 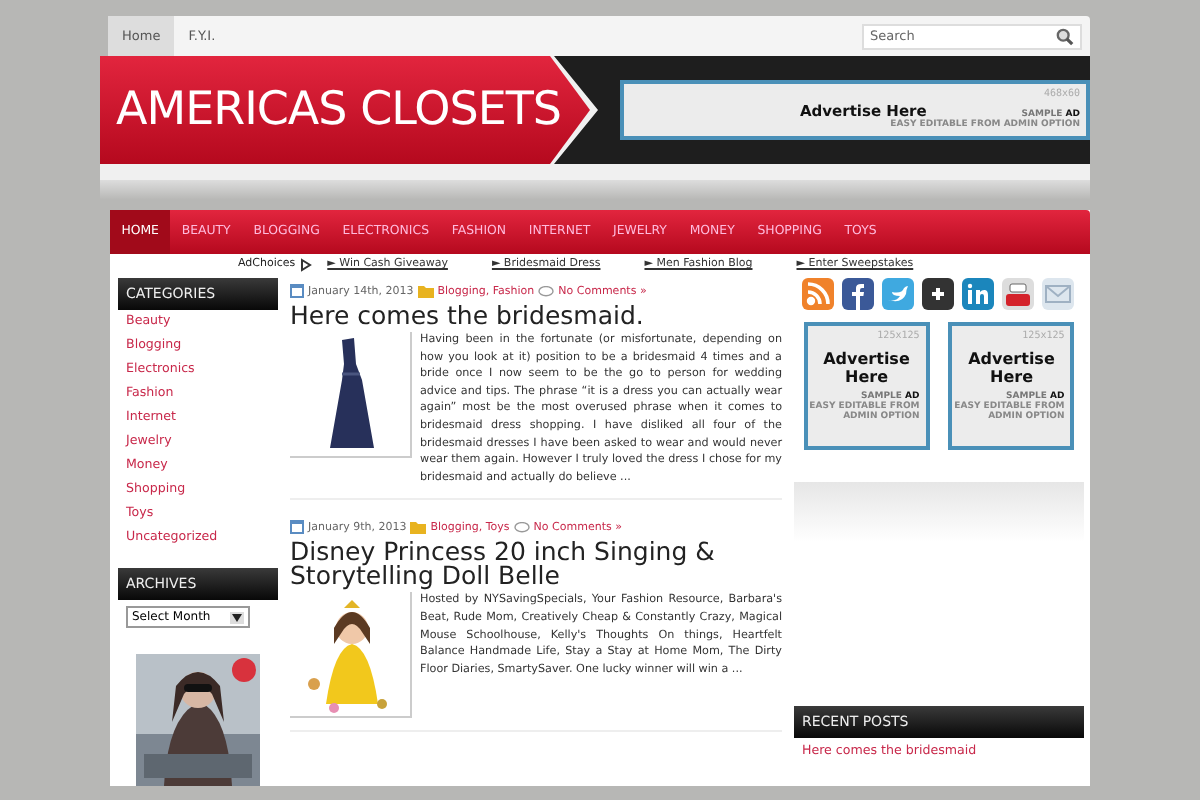 What do you see at coordinates (339, 110) in the screenshot?
I see `site-title: AMERICAS CLOSETS` at bounding box center [339, 110].